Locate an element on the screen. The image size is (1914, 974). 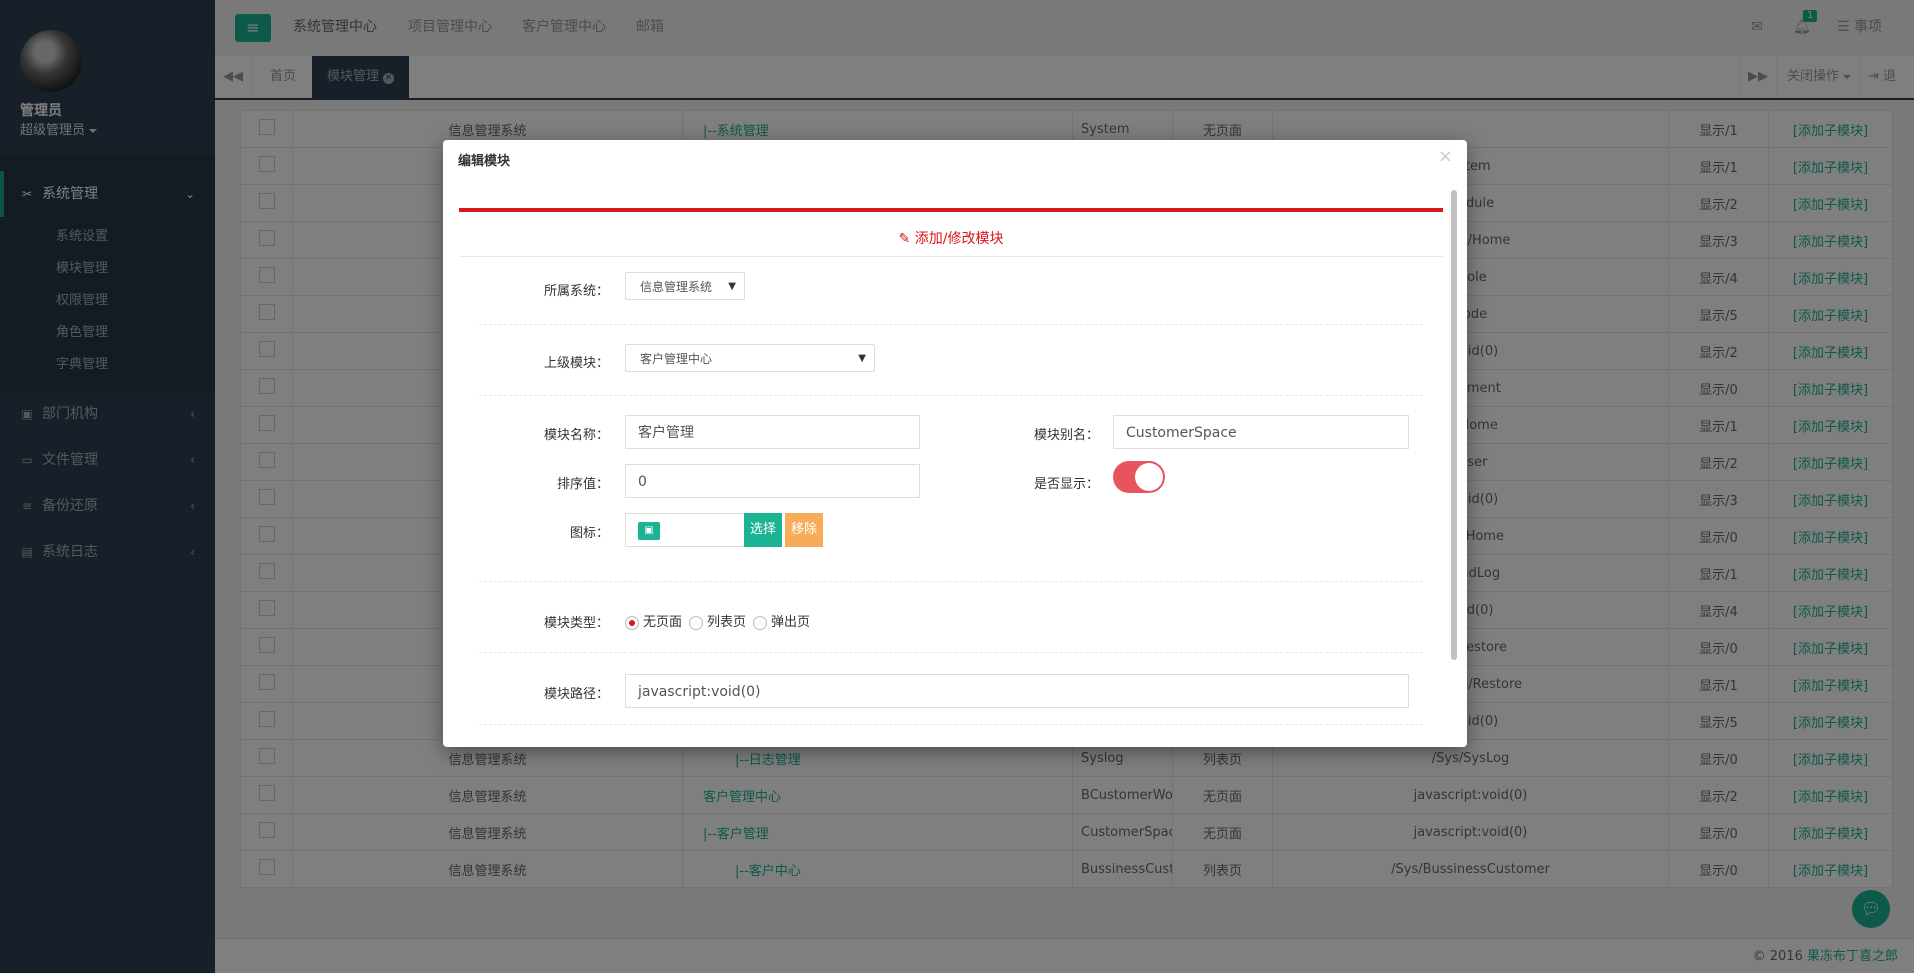
module-name-label: 模块名称： is located at coordinates (576, 435).